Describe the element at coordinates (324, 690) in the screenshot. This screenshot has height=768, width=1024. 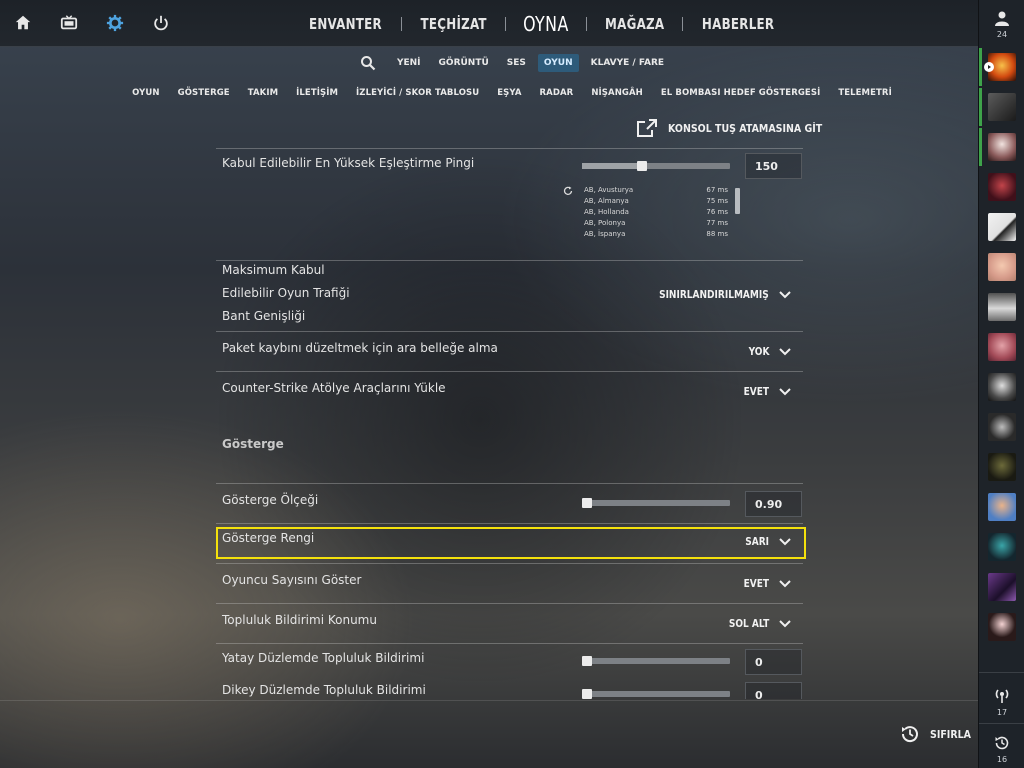
I see `setting-label: Dikey Düzlemde Topluluk Bildirimi` at that location.